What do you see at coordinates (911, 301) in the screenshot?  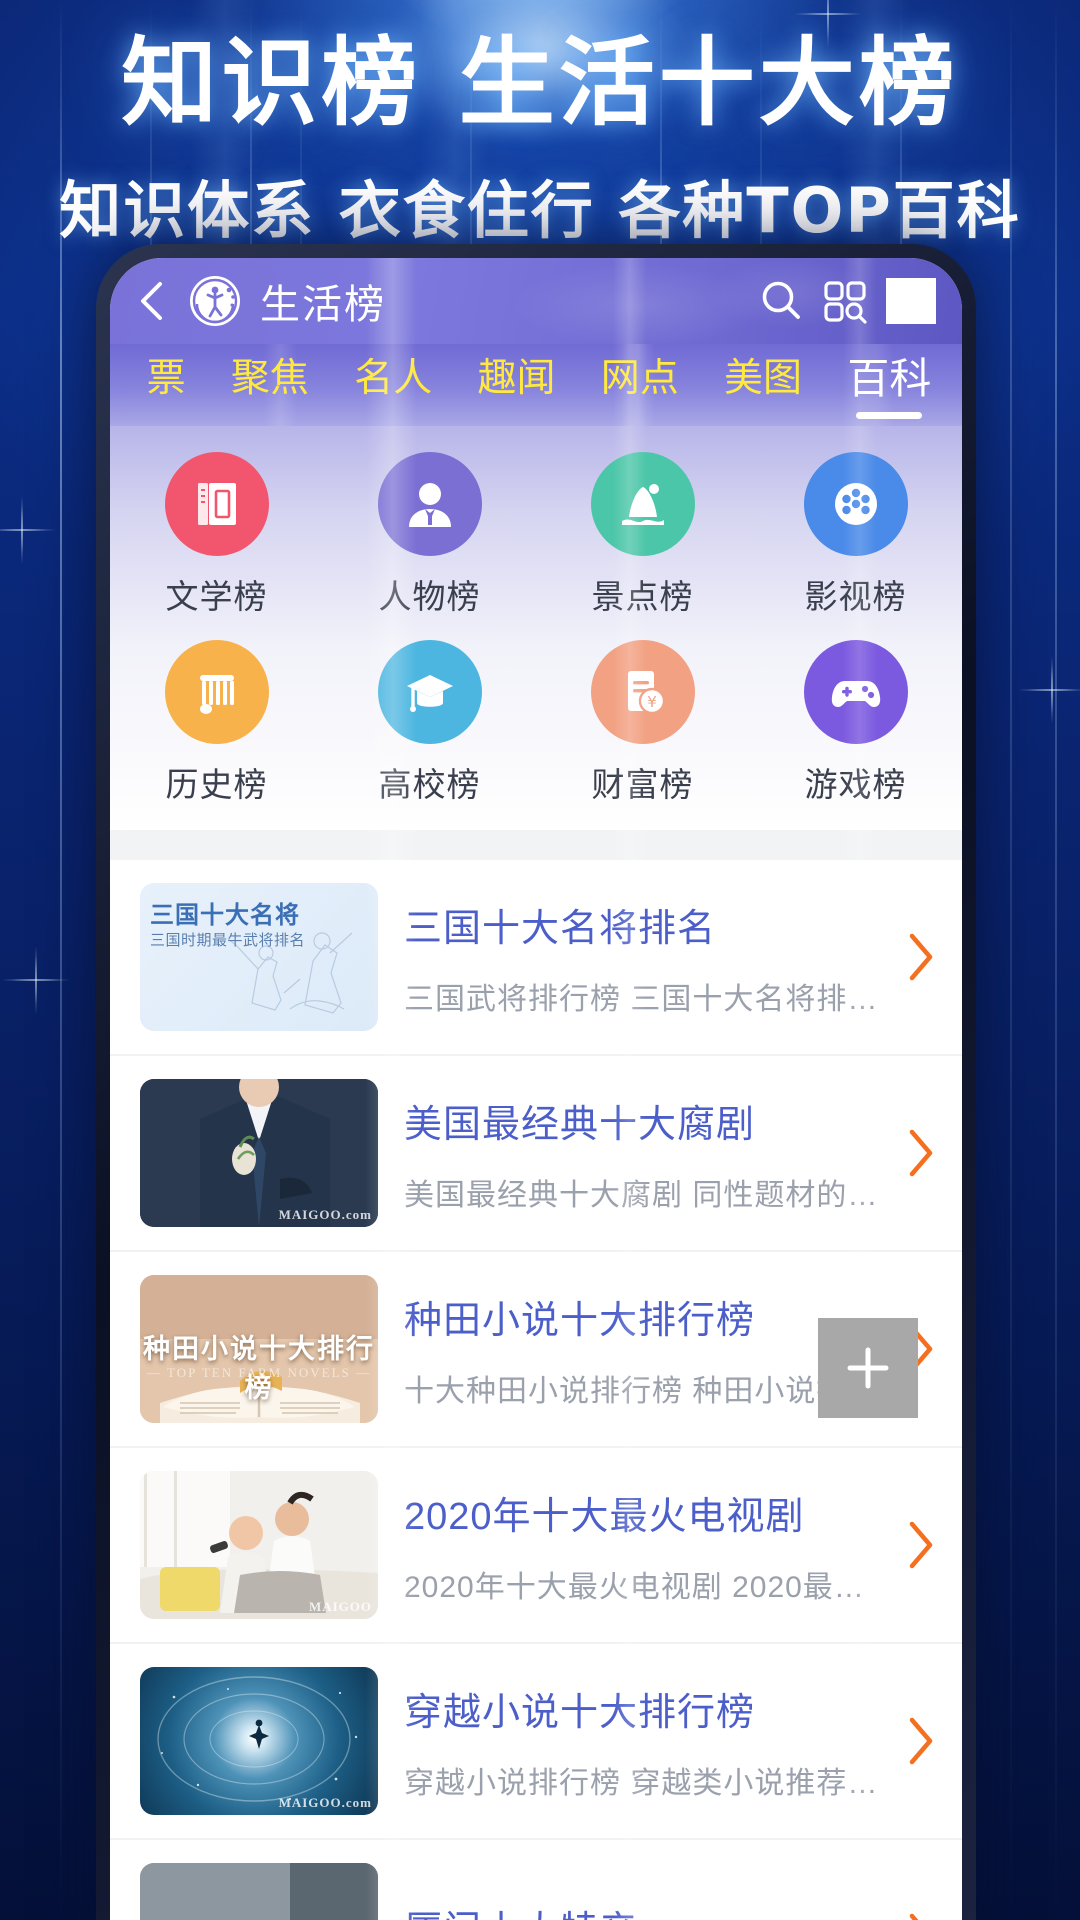 I see `list-menu-icon` at bounding box center [911, 301].